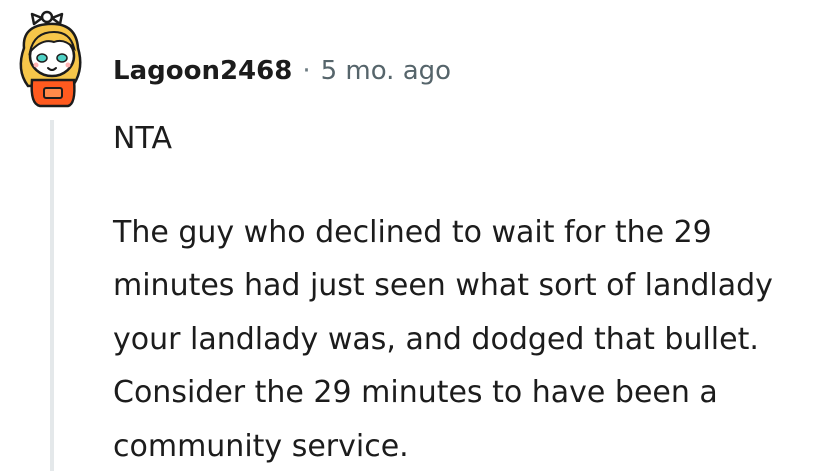 This screenshot has height=471, width=818. Describe the element at coordinates (142, 138) in the screenshot. I see `comment-paragraph: NTA` at that location.